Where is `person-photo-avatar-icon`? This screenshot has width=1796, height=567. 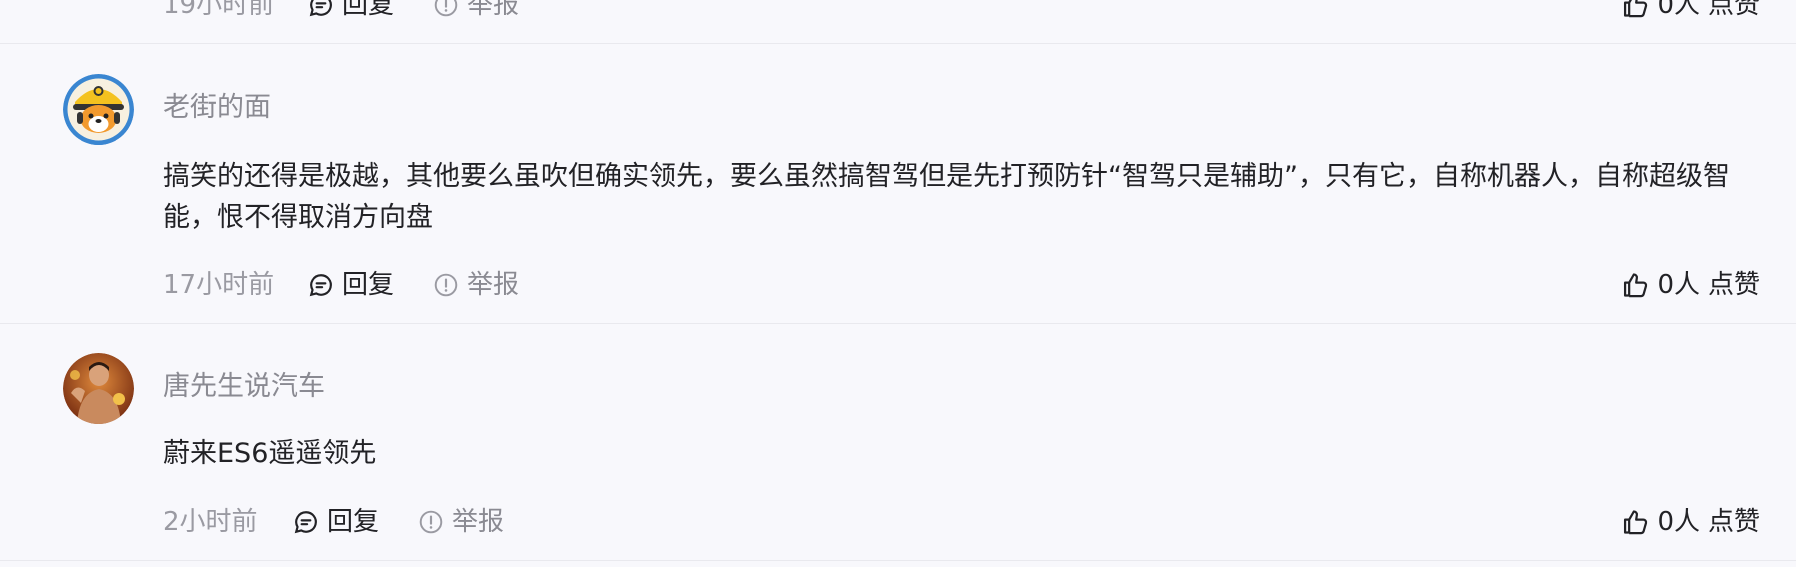
person-photo-avatar-icon is located at coordinates (98, 388).